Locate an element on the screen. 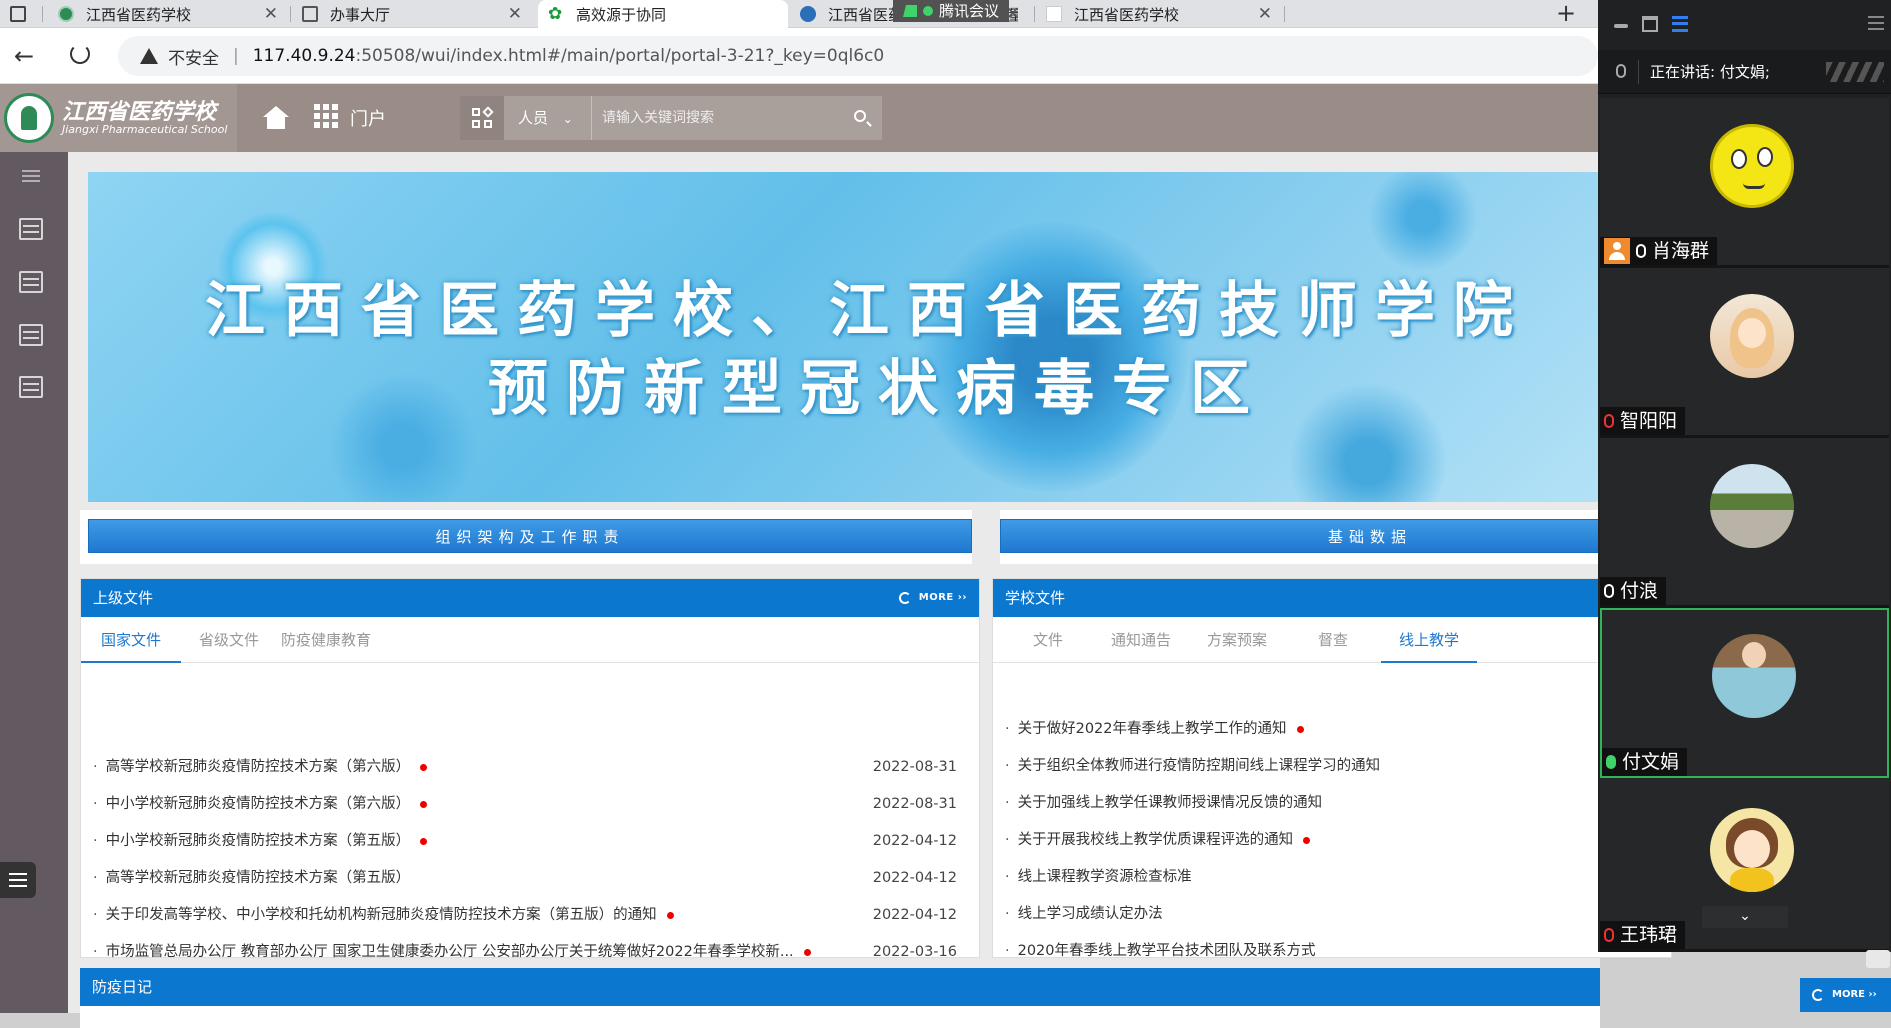 The height and width of the screenshot is (1028, 1891). tab-actions-icon is located at coordinates (18, 14).